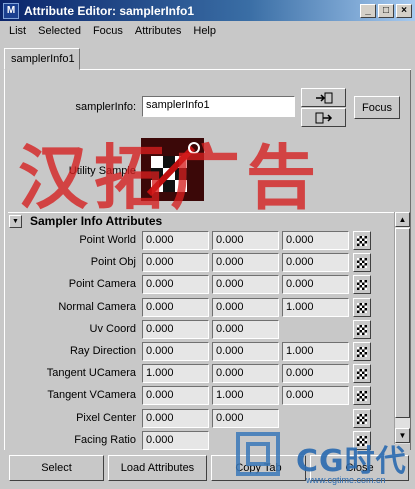  What do you see at coordinates (91, 395) in the screenshot?
I see `attr-label: Tangent VCamera` at bounding box center [91, 395].